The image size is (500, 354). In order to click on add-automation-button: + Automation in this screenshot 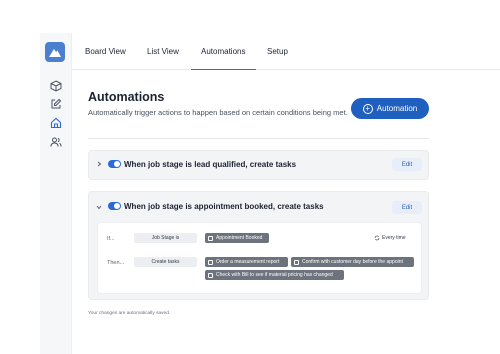, I will do `click(390, 108)`.